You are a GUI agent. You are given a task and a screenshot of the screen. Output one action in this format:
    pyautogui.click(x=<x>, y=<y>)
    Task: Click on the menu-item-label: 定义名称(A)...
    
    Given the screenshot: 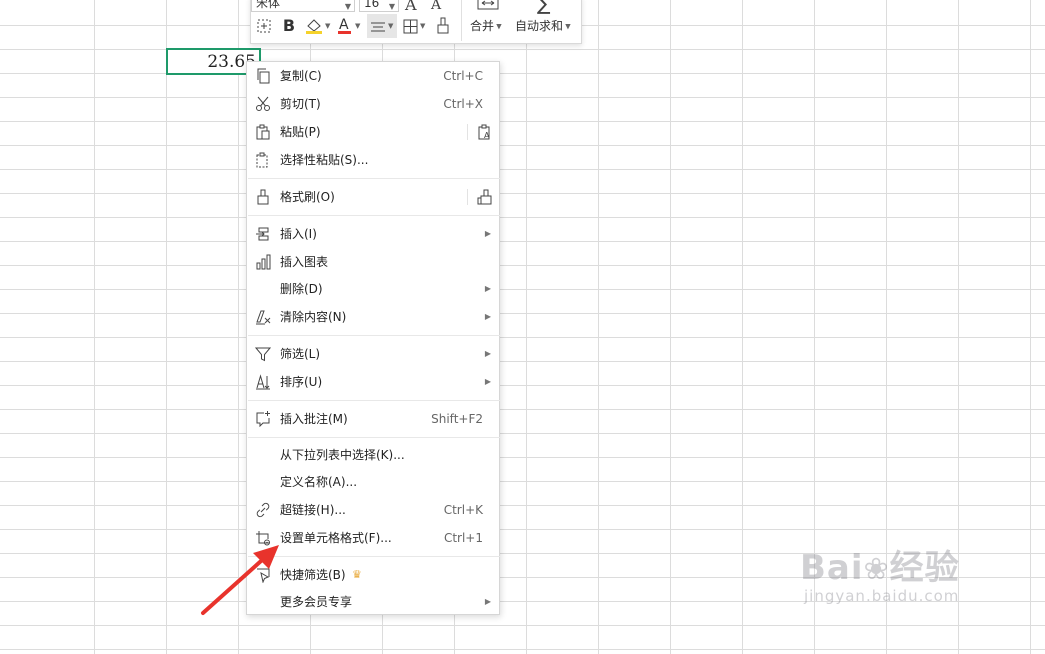 What is the action you would take?
    pyautogui.click(x=319, y=482)
    